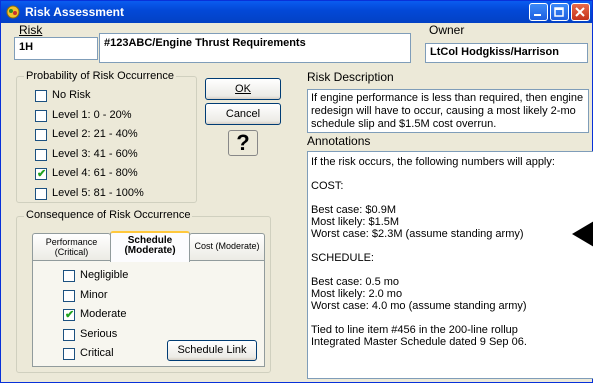 The height and width of the screenshot is (383, 593). What do you see at coordinates (339, 141) in the screenshot?
I see `annotations-label: Annotations` at bounding box center [339, 141].